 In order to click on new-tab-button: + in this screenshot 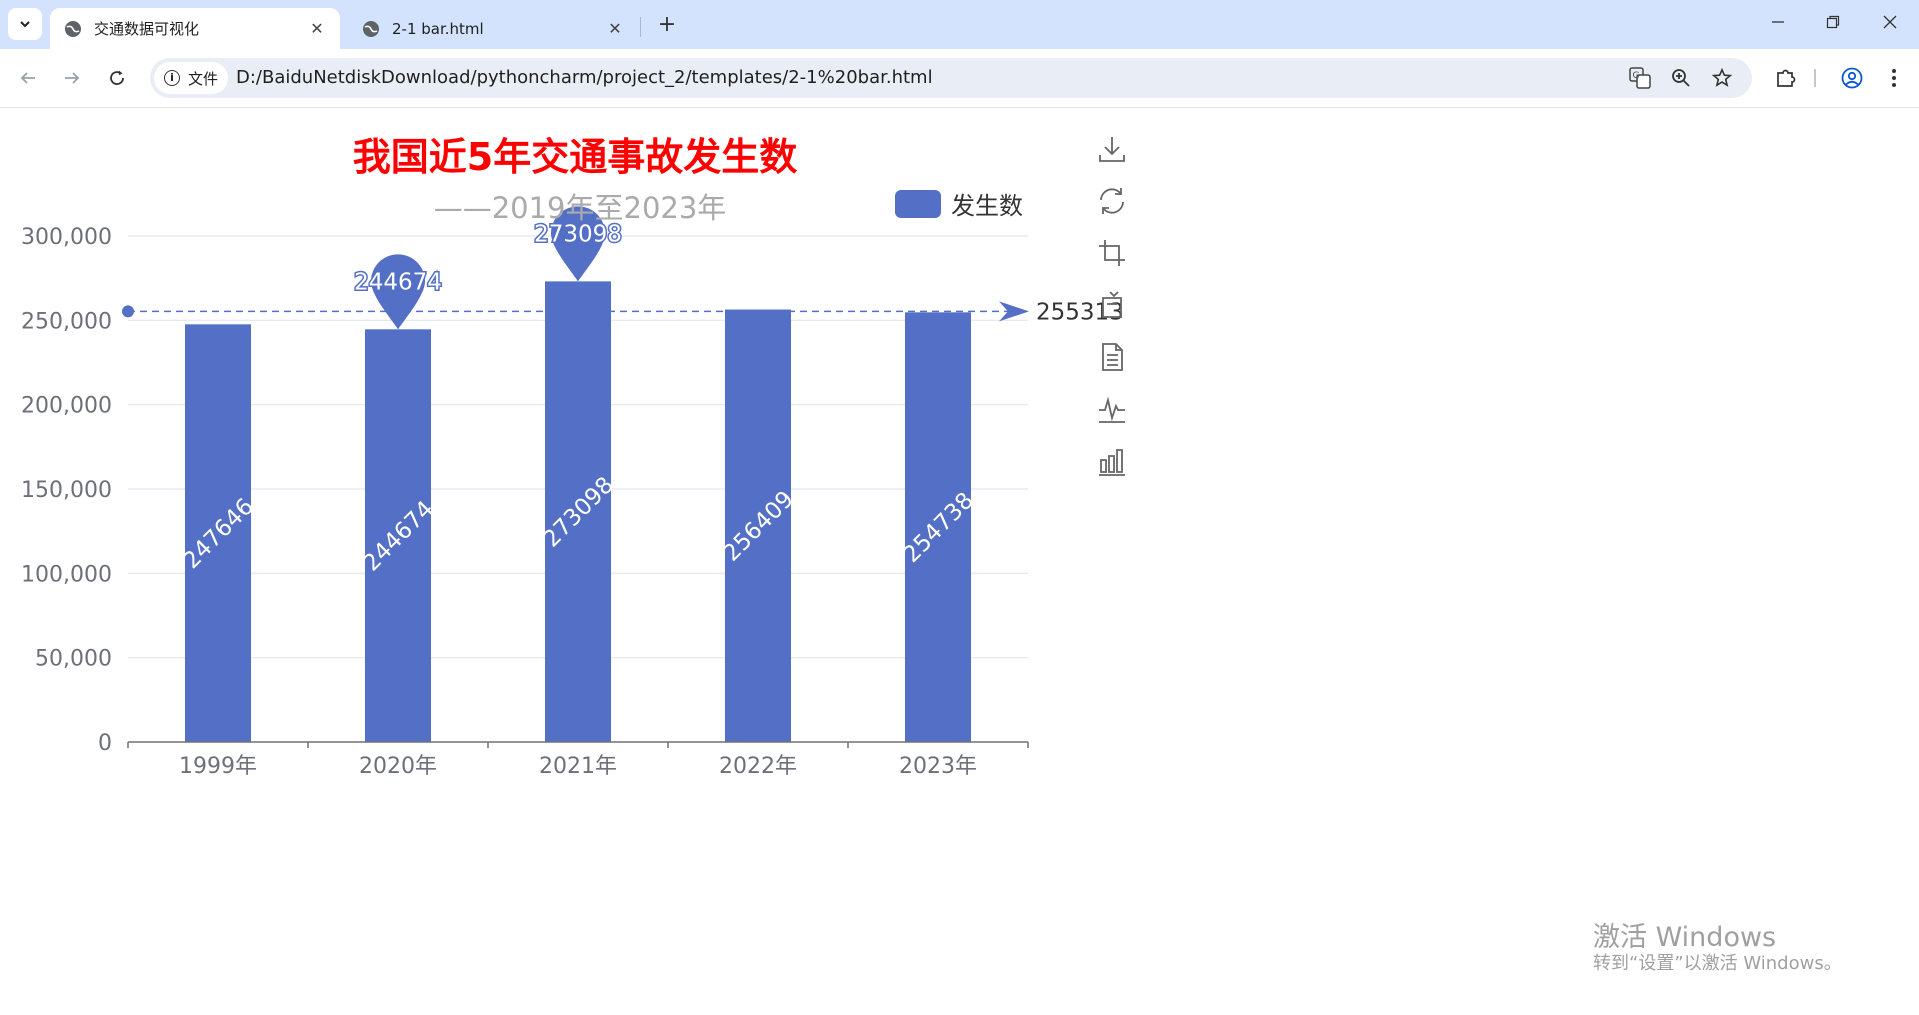, I will do `click(667, 25)`.